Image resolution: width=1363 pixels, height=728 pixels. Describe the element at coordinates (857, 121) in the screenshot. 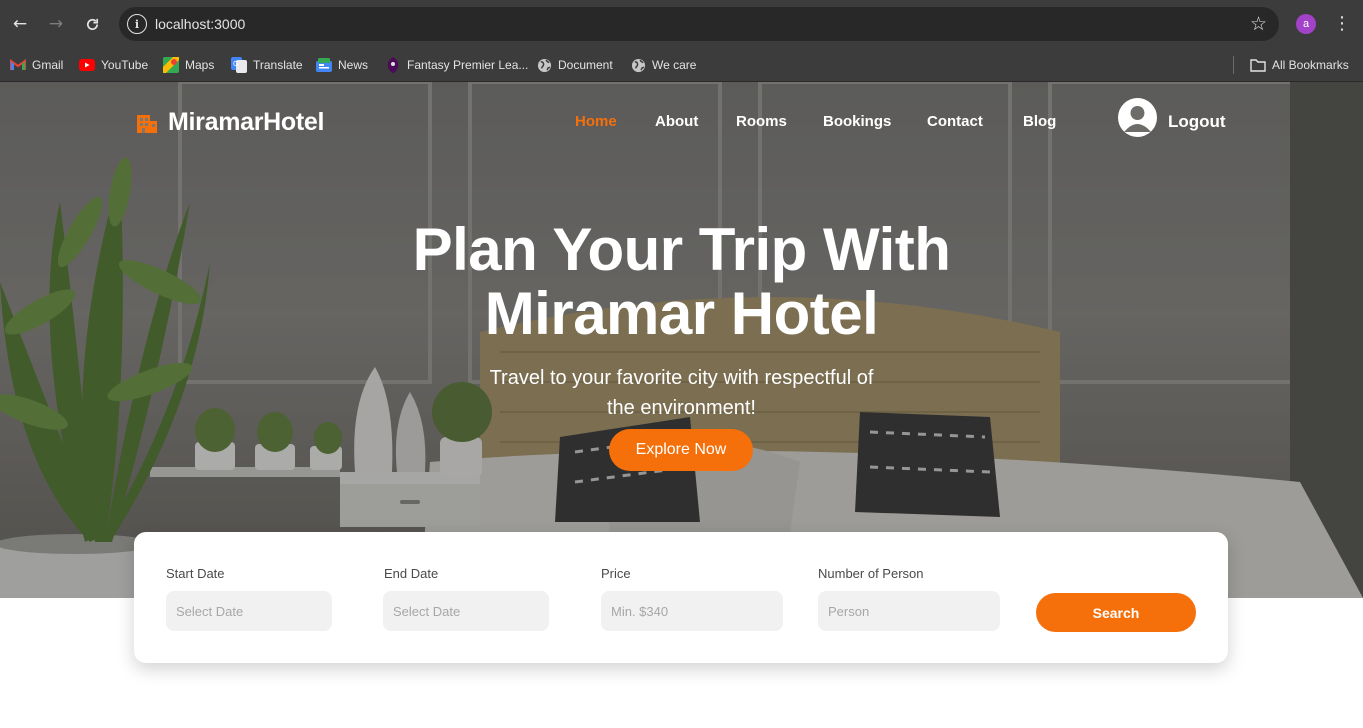

I see `nav-bookings: Bookings` at that location.